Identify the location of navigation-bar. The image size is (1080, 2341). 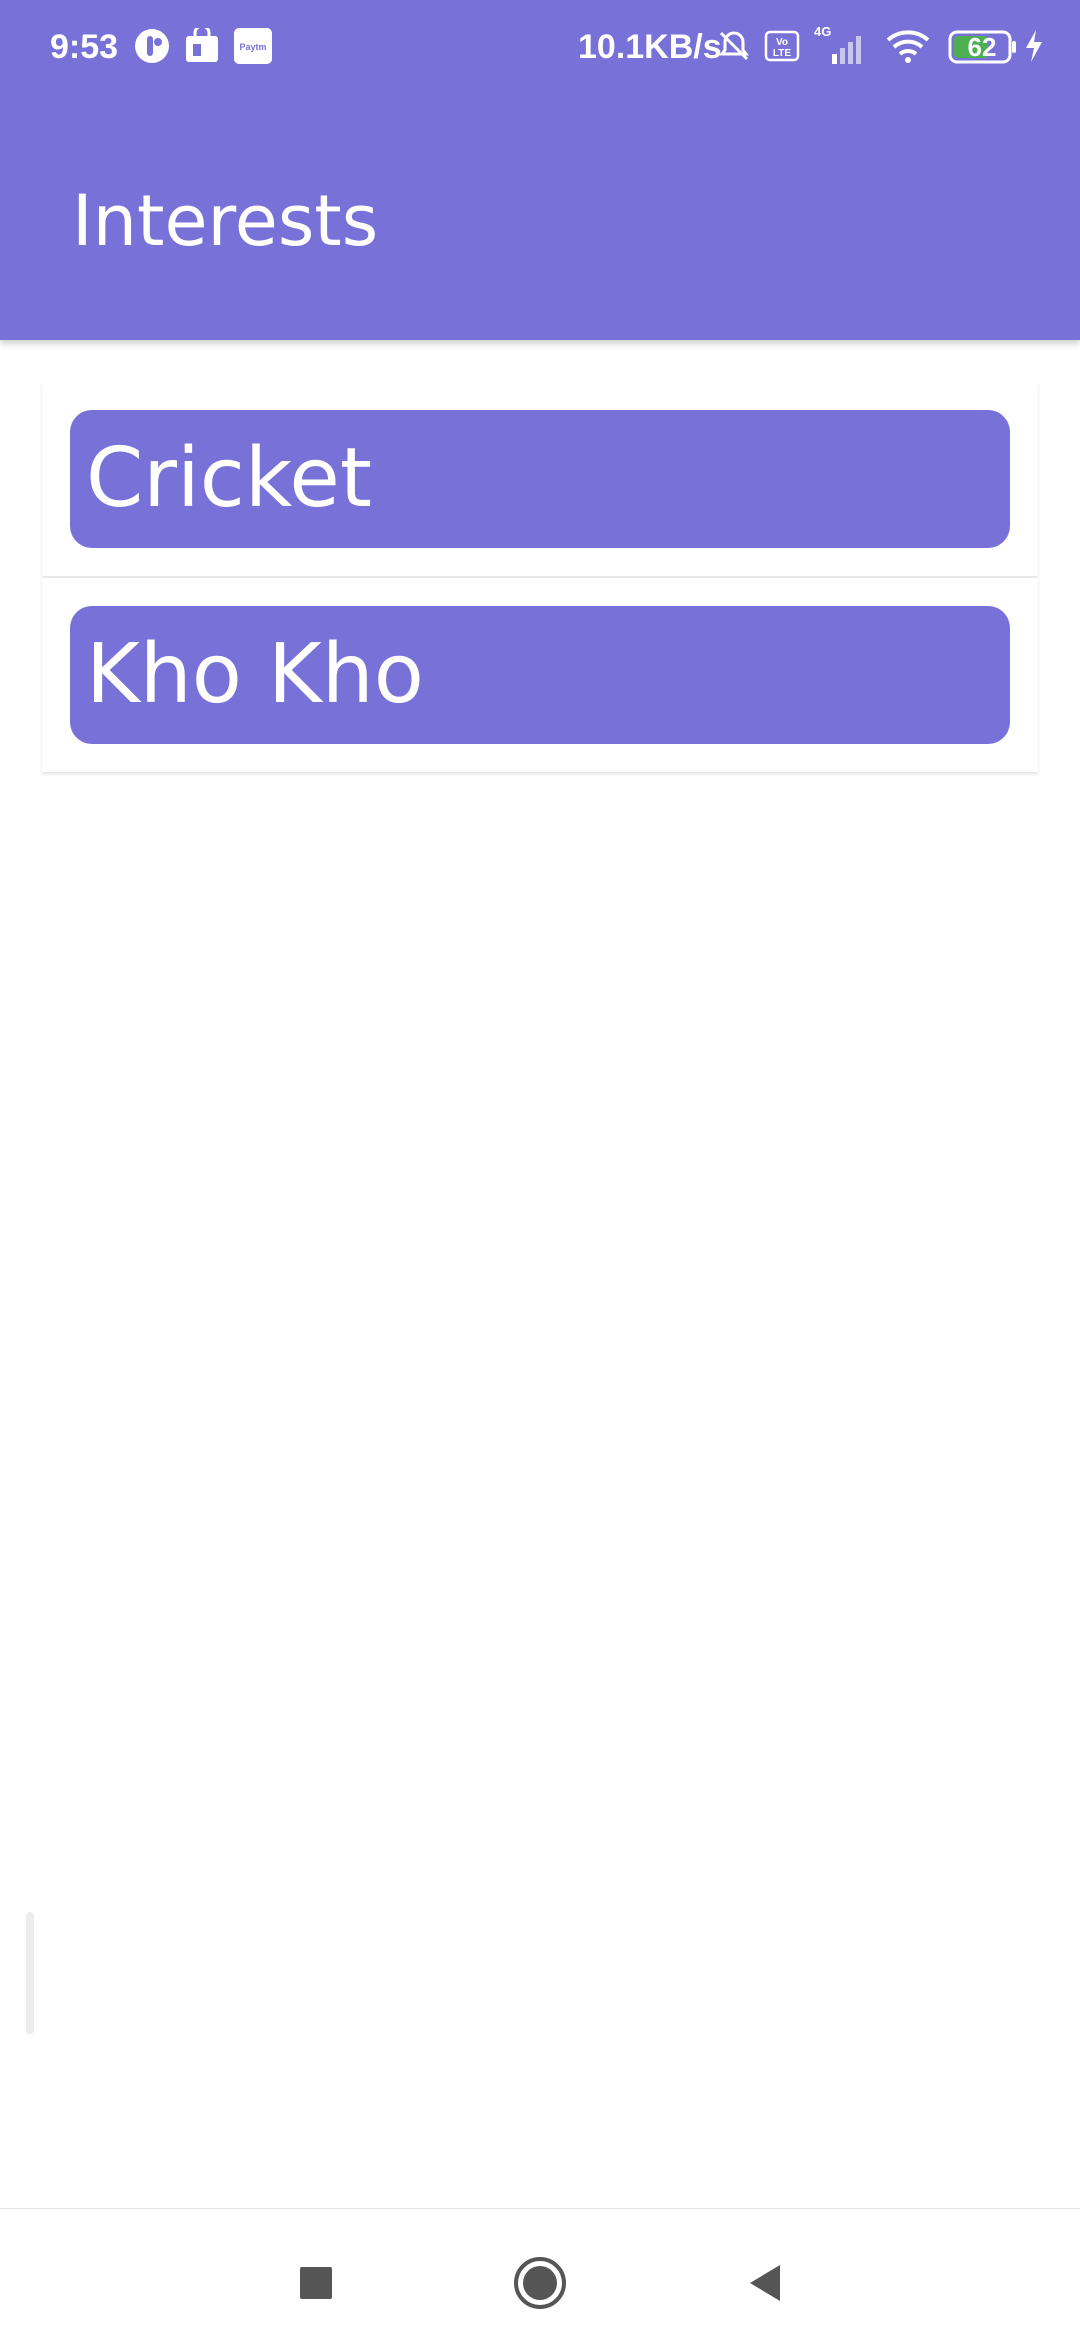
(540, 2274).